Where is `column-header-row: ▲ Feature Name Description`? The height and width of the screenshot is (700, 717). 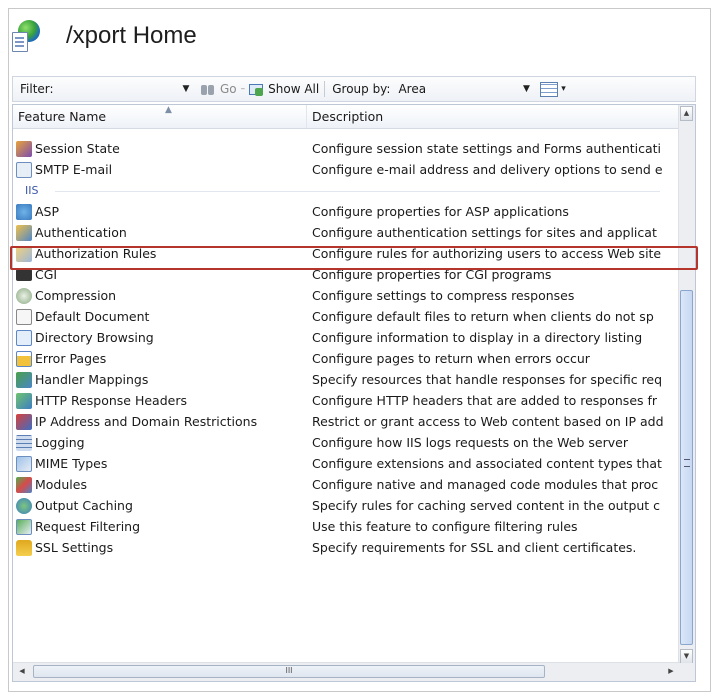
column-header-row: ▲ Feature Name Description is located at coordinates (346, 117).